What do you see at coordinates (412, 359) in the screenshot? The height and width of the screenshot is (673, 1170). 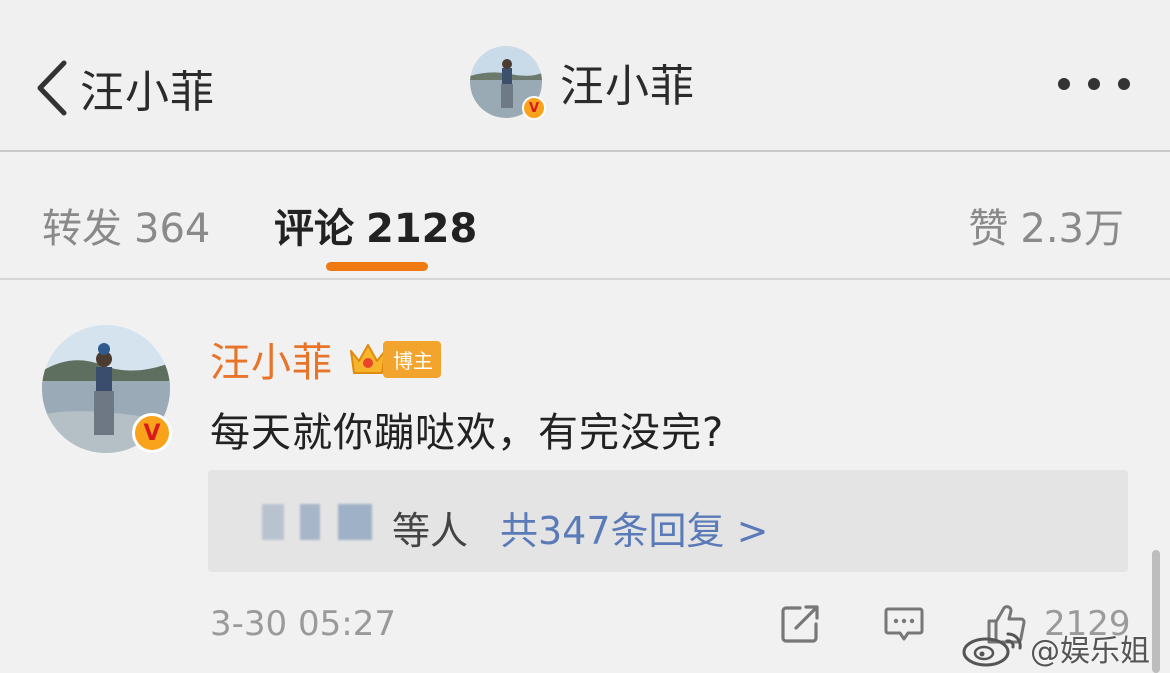 I see `host-badge-label: 博主` at bounding box center [412, 359].